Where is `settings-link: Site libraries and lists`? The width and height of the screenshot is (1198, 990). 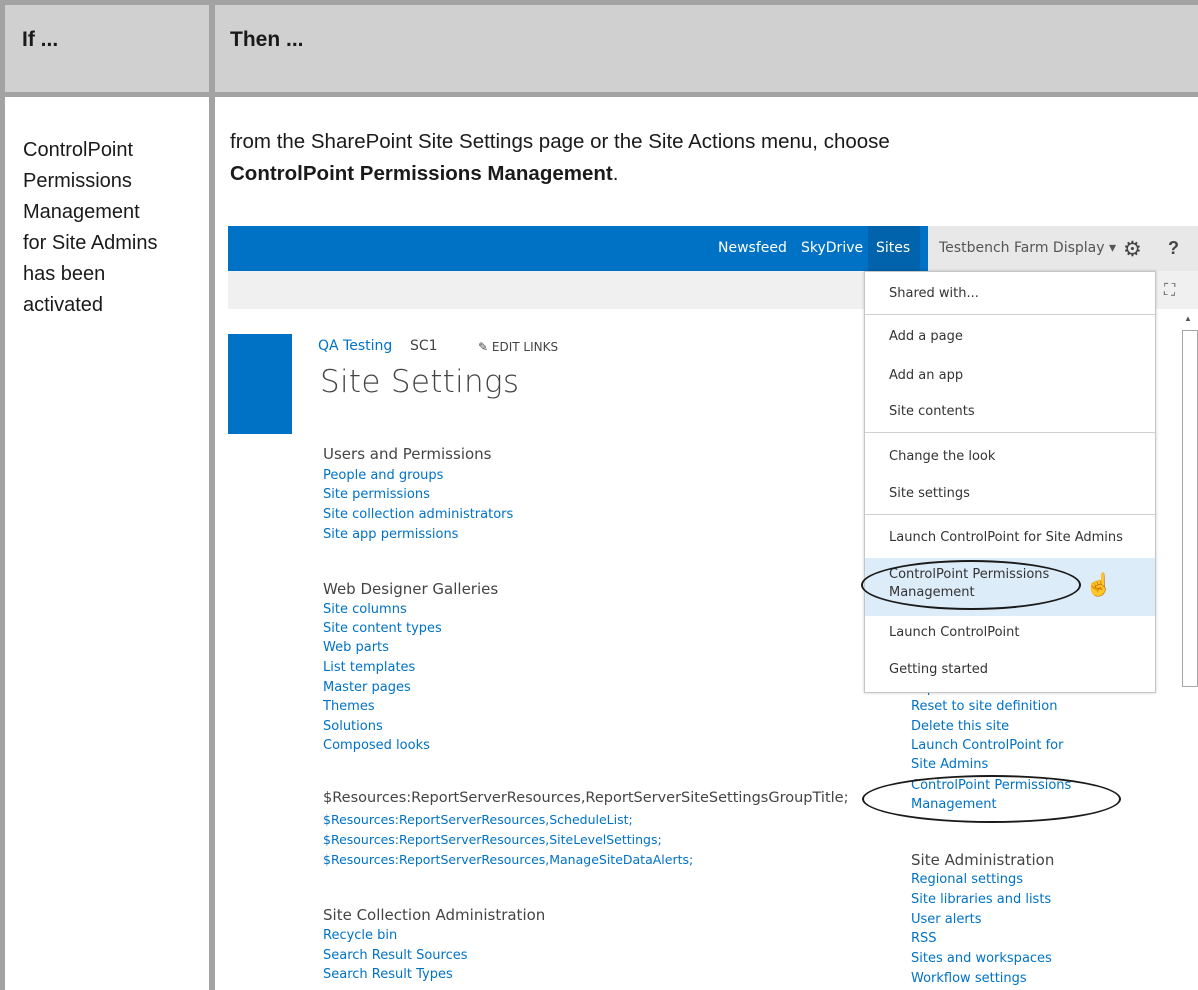
settings-link: Site libraries and lists is located at coordinates (981, 900).